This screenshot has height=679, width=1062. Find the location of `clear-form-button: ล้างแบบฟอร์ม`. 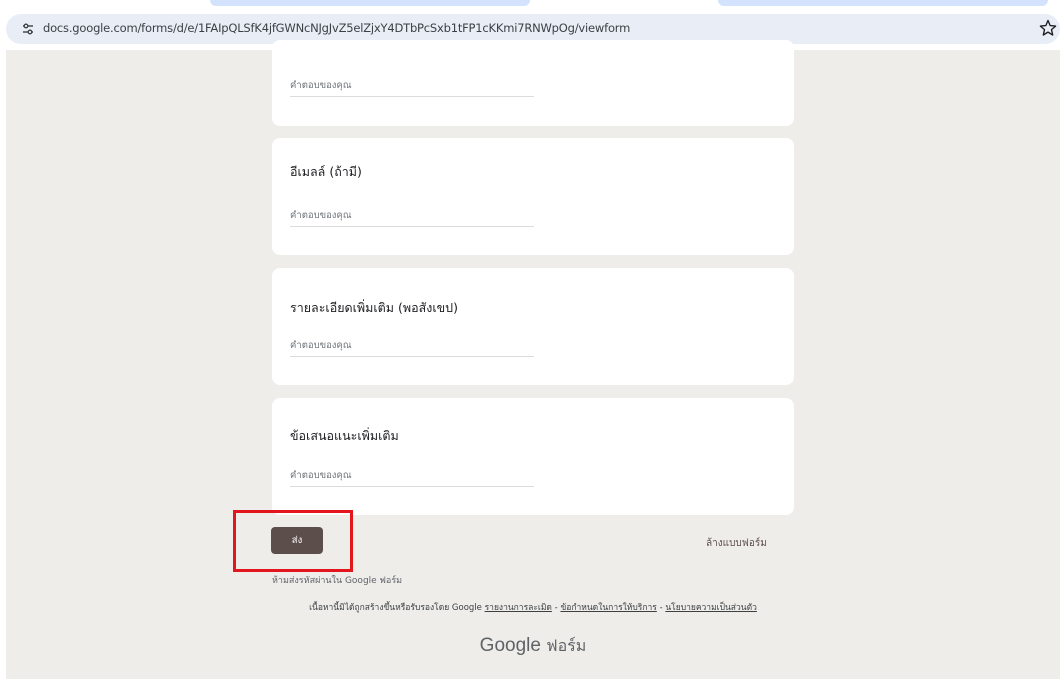

clear-form-button: ล้างแบบฟอร์ม is located at coordinates (736, 543).